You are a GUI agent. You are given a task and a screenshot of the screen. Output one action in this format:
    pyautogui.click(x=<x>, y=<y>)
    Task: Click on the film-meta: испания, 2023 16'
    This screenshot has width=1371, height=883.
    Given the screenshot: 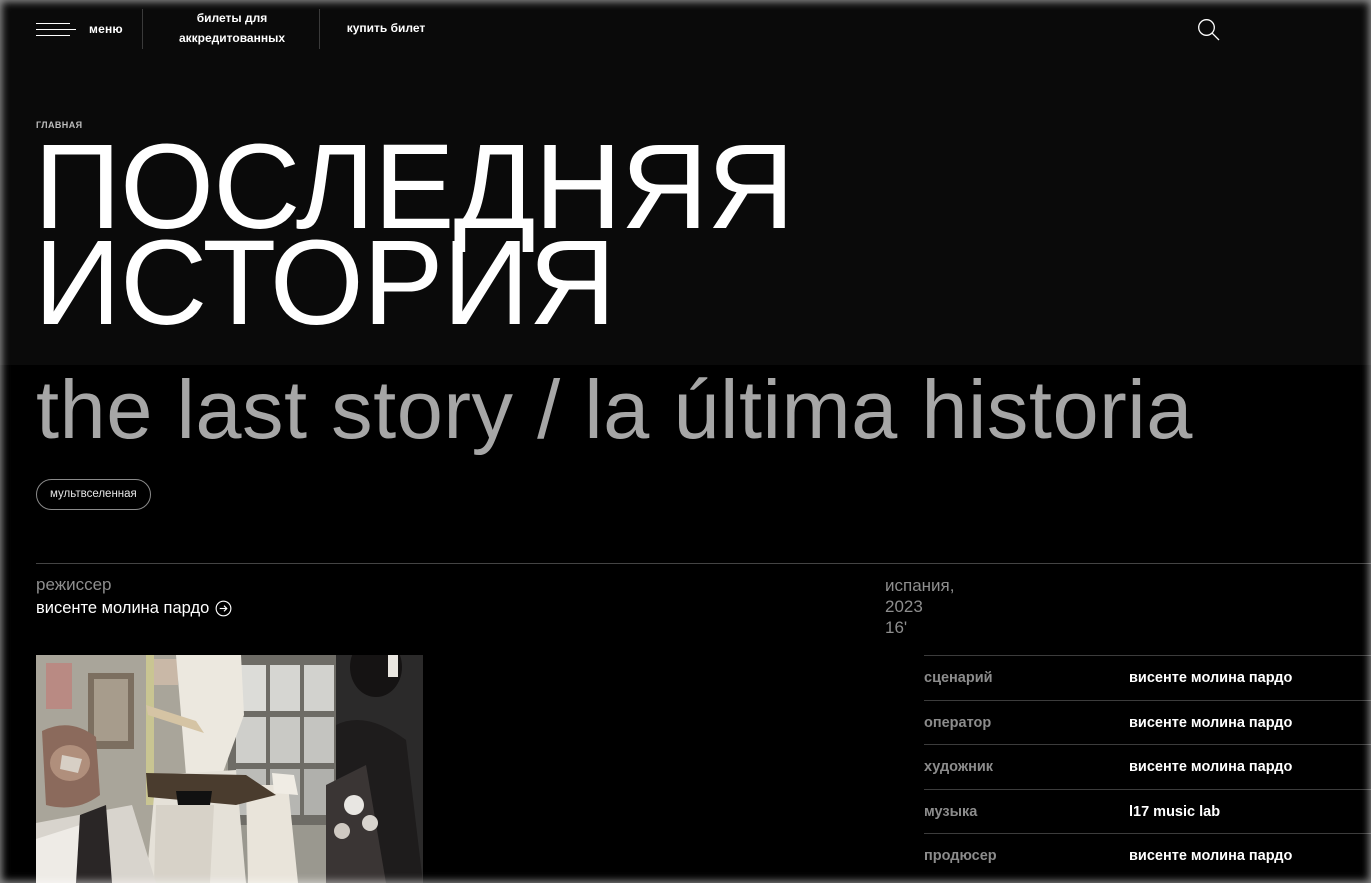 What is the action you would take?
    pyautogui.click(x=919, y=606)
    